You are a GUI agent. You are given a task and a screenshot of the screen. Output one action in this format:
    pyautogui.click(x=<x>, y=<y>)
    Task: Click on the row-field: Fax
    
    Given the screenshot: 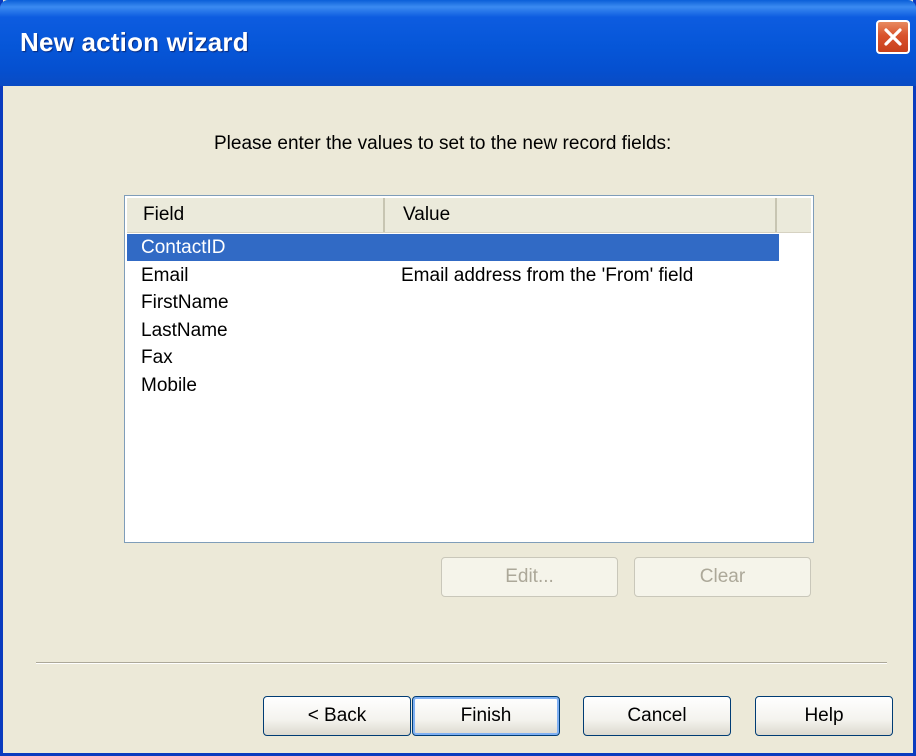 What is the action you would take?
    pyautogui.click(x=157, y=358)
    